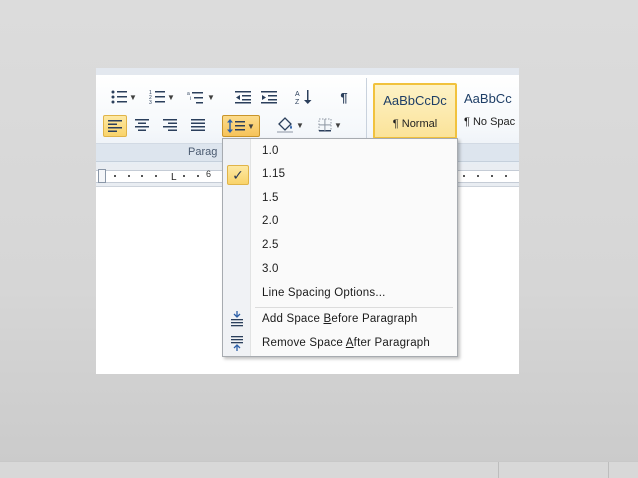  I want to click on svg-text: i, so click(190, 99).